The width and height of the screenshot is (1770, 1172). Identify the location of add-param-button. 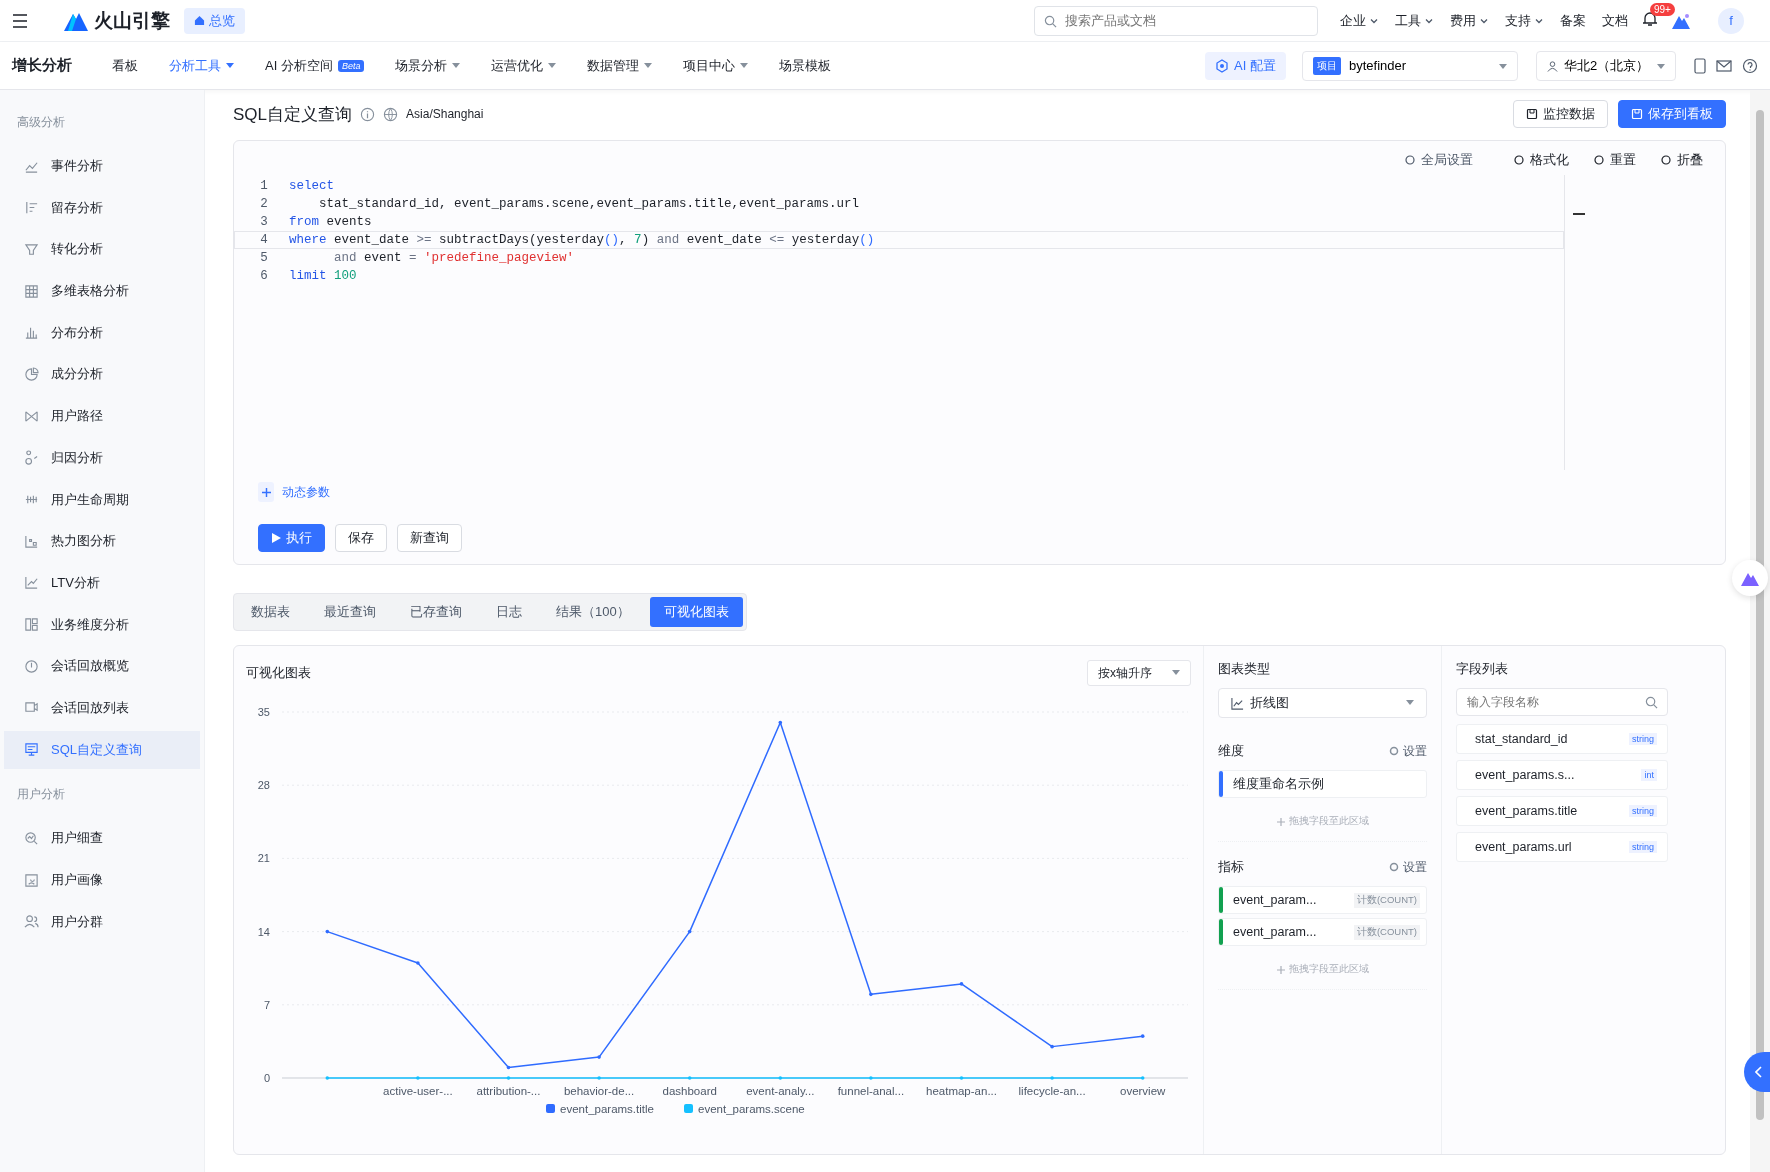
(266, 492).